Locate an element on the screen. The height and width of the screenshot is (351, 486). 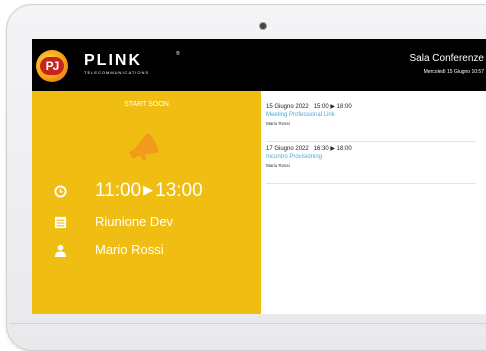
event-datetime: 17 Giugno 2022 16:30 ▶ 18:00 is located at coordinates (309, 148).